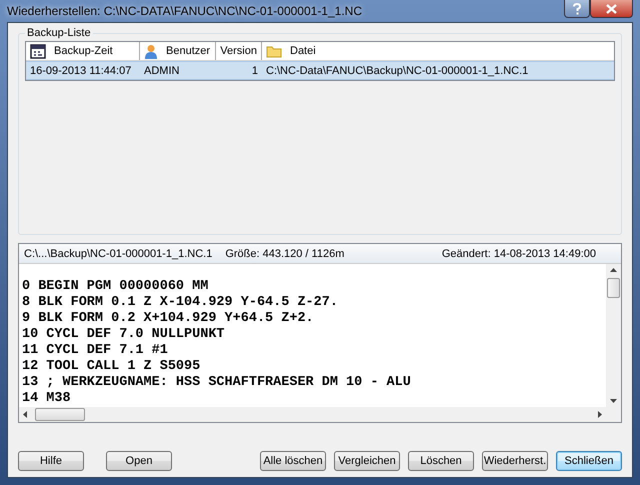 This screenshot has height=485, width=640. Describe the element at coordinates (293, 461) in the screenshot. I see `dialog-button: Alle löschen` at that location.